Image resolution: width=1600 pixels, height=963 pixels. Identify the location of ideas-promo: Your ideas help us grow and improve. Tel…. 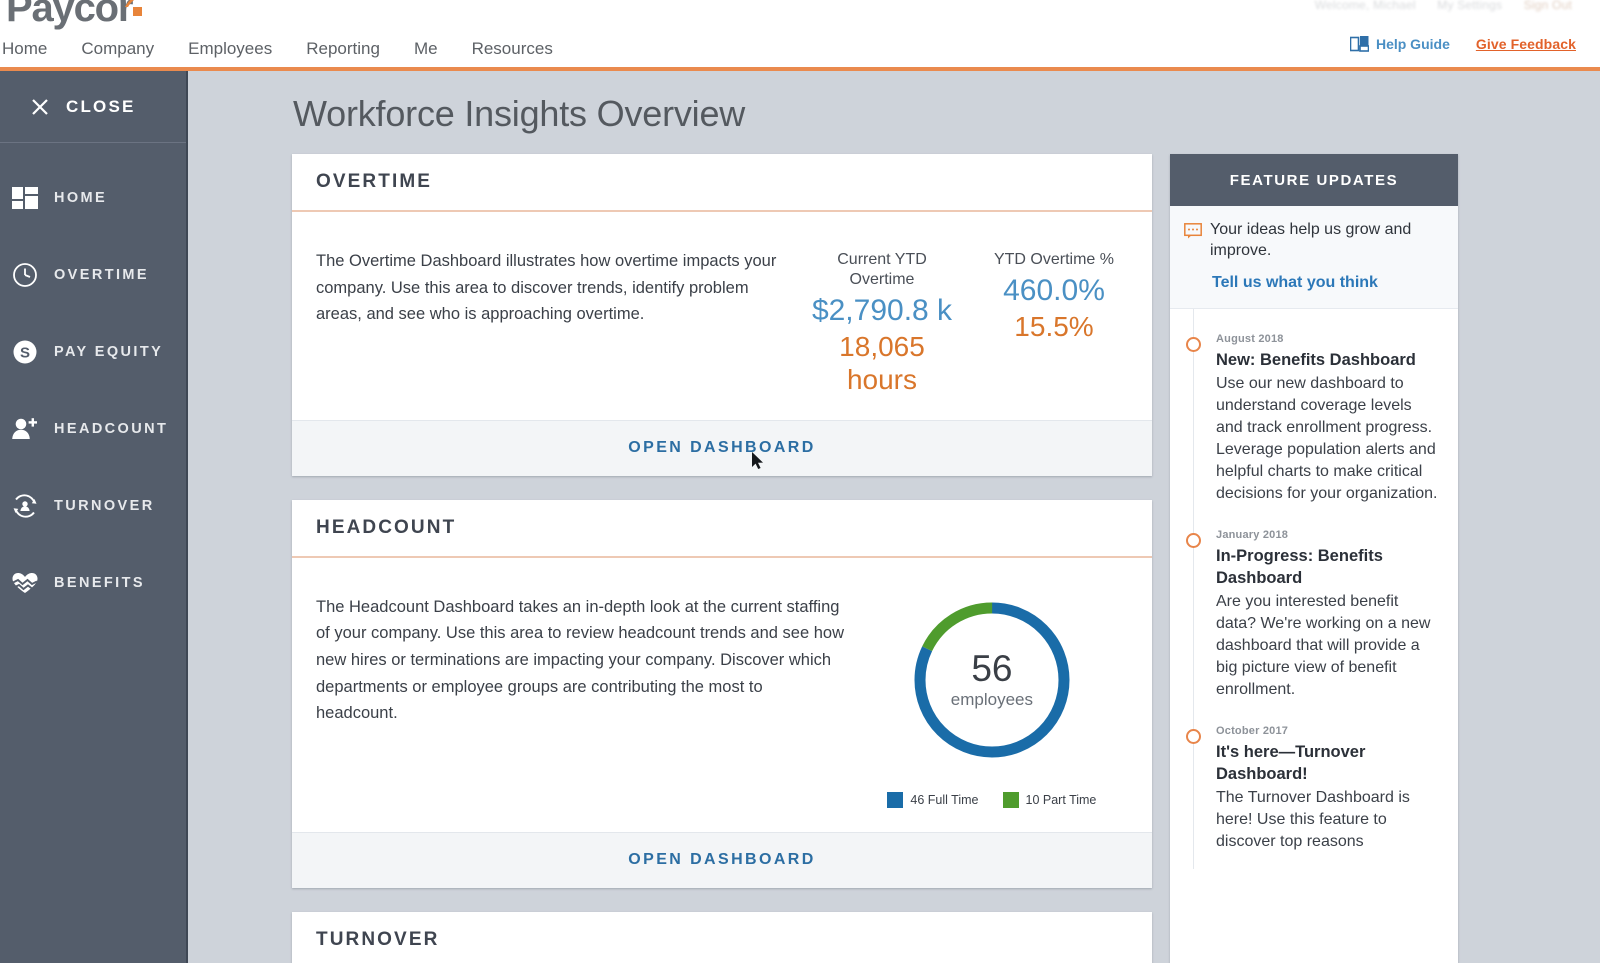
(1314, 257).